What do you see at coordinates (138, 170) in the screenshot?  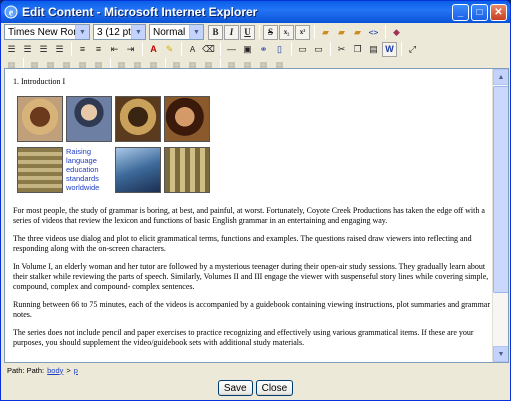 I see `photo-skyscrapers` at bounding box center [138, 170].